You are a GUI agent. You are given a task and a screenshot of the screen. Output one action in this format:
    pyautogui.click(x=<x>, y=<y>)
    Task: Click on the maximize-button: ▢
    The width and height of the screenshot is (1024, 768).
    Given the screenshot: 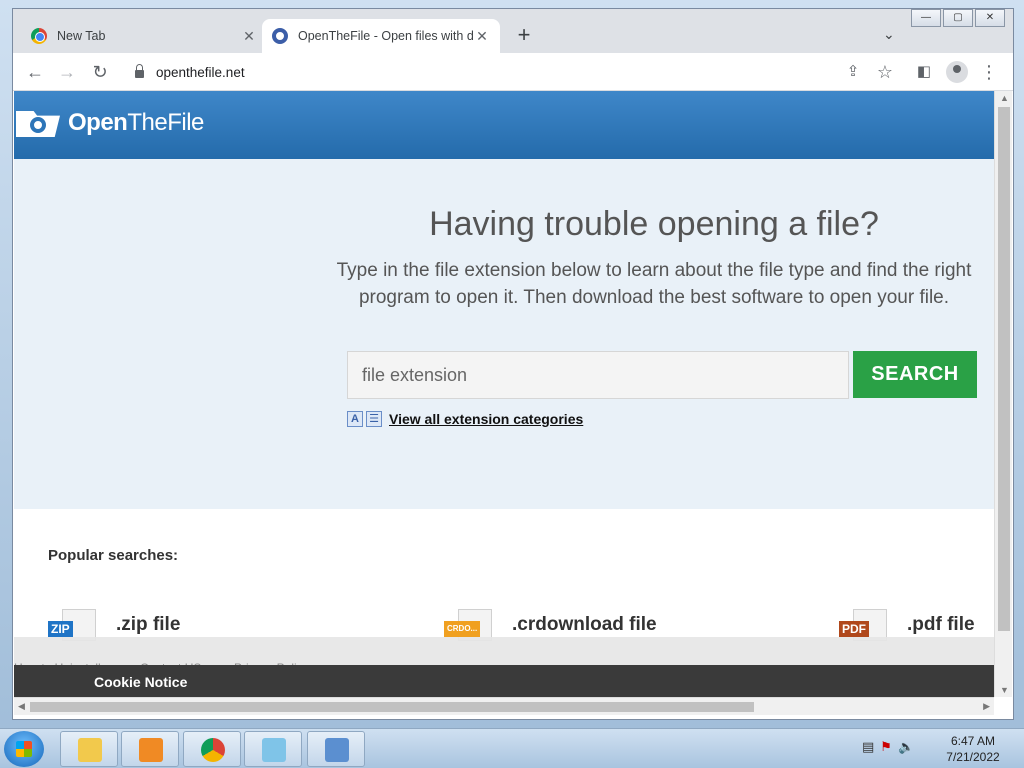 What is the action you would take?
    pyautogui.click(x=958, y=18)
    